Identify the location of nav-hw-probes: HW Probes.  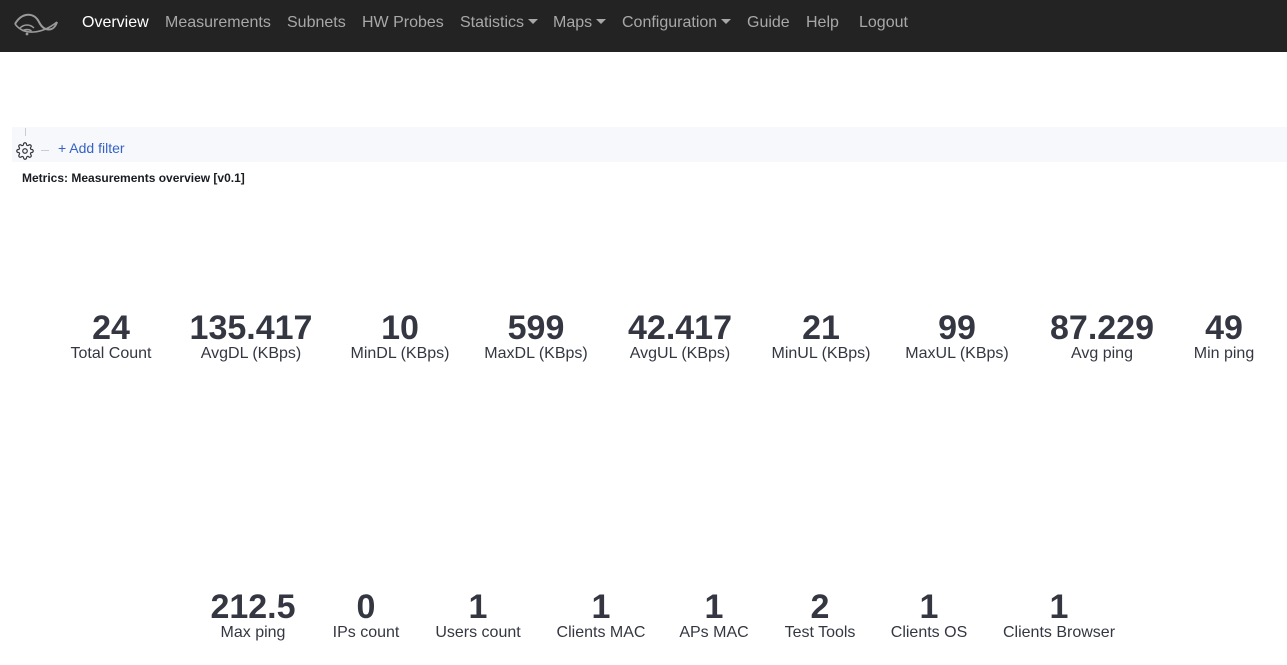
(403, 23).